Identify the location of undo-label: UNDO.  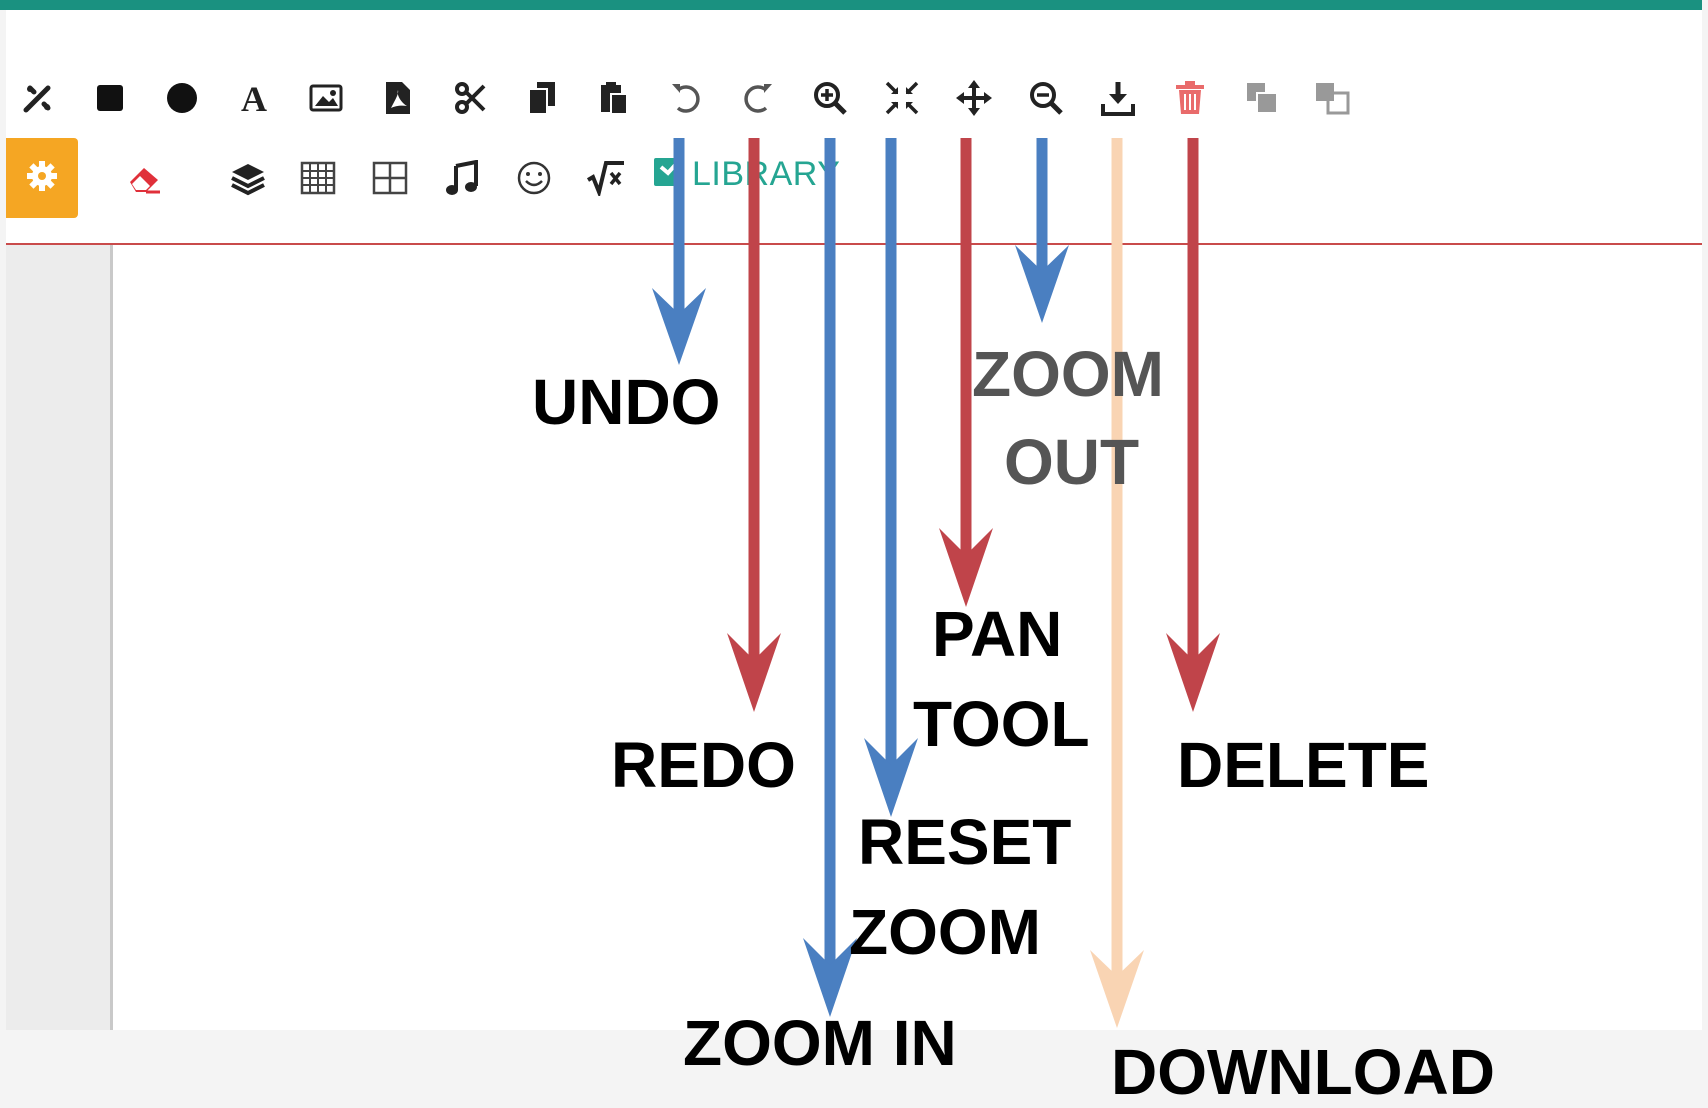
(626, 402).